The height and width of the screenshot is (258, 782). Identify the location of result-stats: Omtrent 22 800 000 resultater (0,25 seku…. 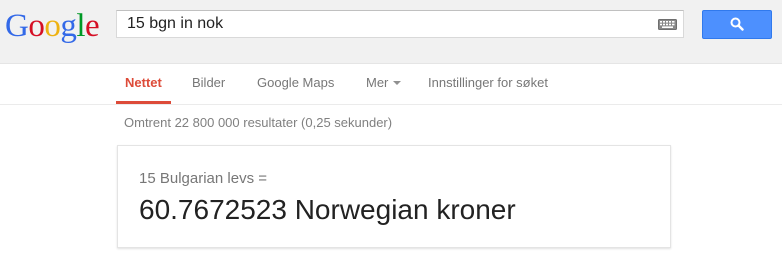
(258, 122).